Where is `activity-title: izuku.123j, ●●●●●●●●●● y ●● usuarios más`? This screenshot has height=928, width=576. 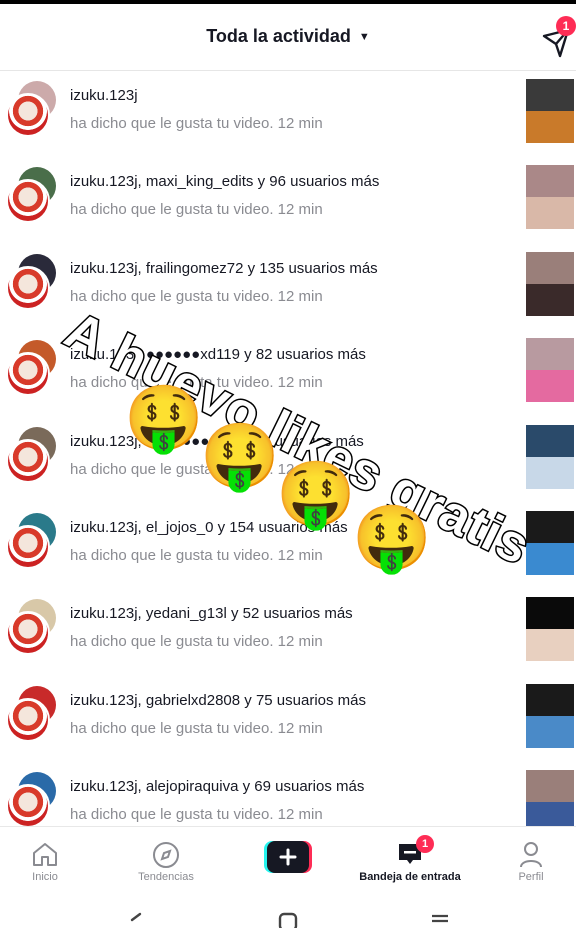
activity-title: izuku.123j, ●●●●●●●●●● y ●● usuarios más is located at coordinates (217, 441).